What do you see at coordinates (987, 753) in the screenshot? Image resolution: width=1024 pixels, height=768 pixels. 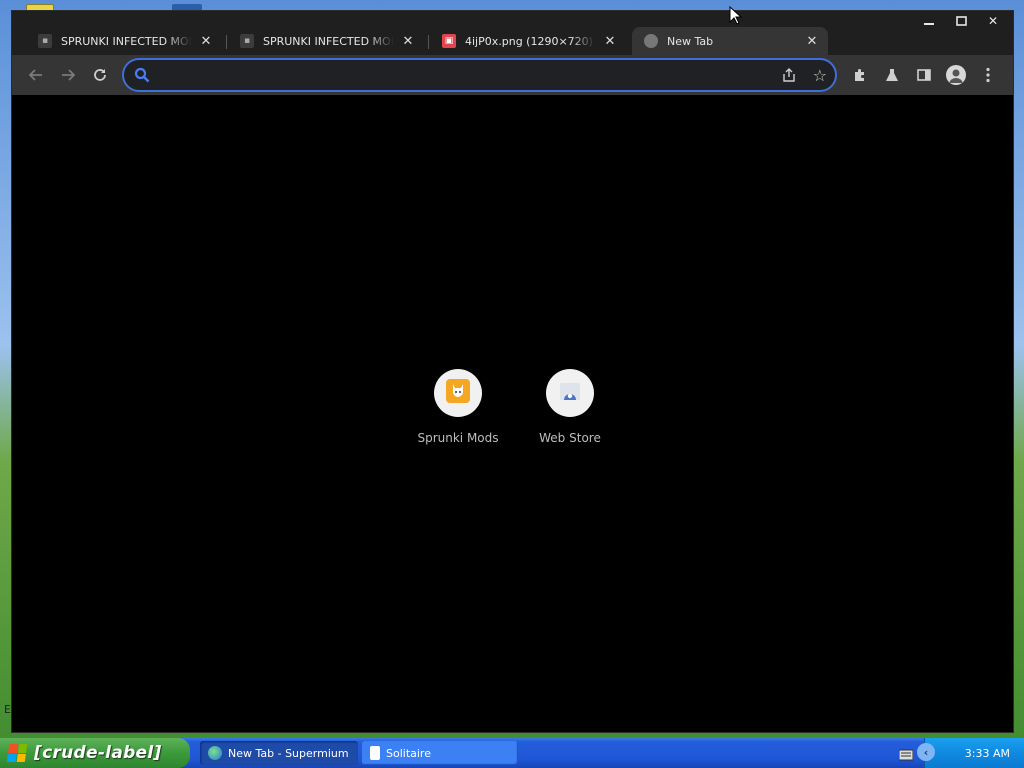 I see `clock: 3:33 AM` at bounding box center [987, 753].